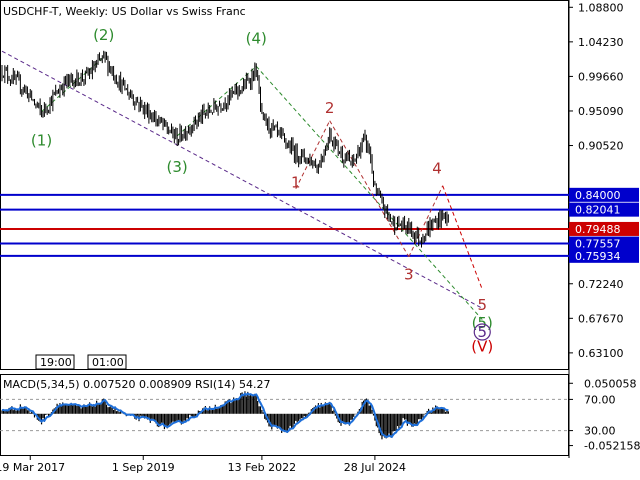  What do you see at coordinates (179, 11) in the screenshot?
I see `instrument-description: US Dollar vs Swiss Franc` at bounding box center [179, 11].